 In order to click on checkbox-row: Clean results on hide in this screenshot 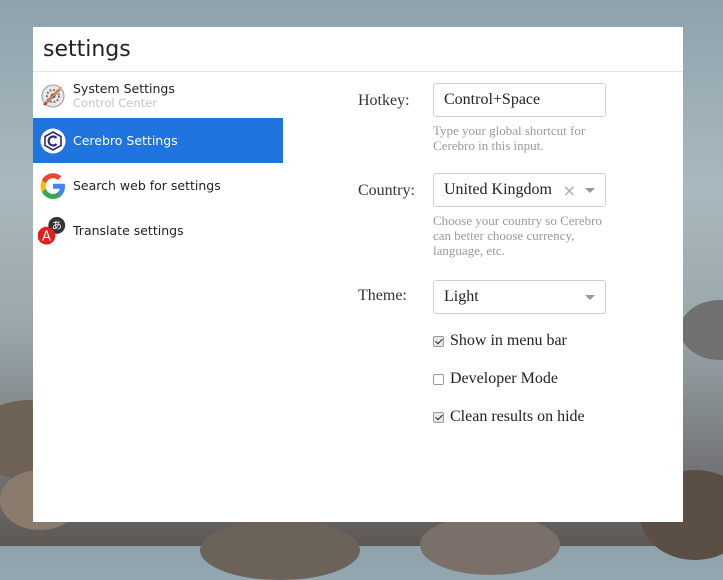, I will do `click(545, 417)`.